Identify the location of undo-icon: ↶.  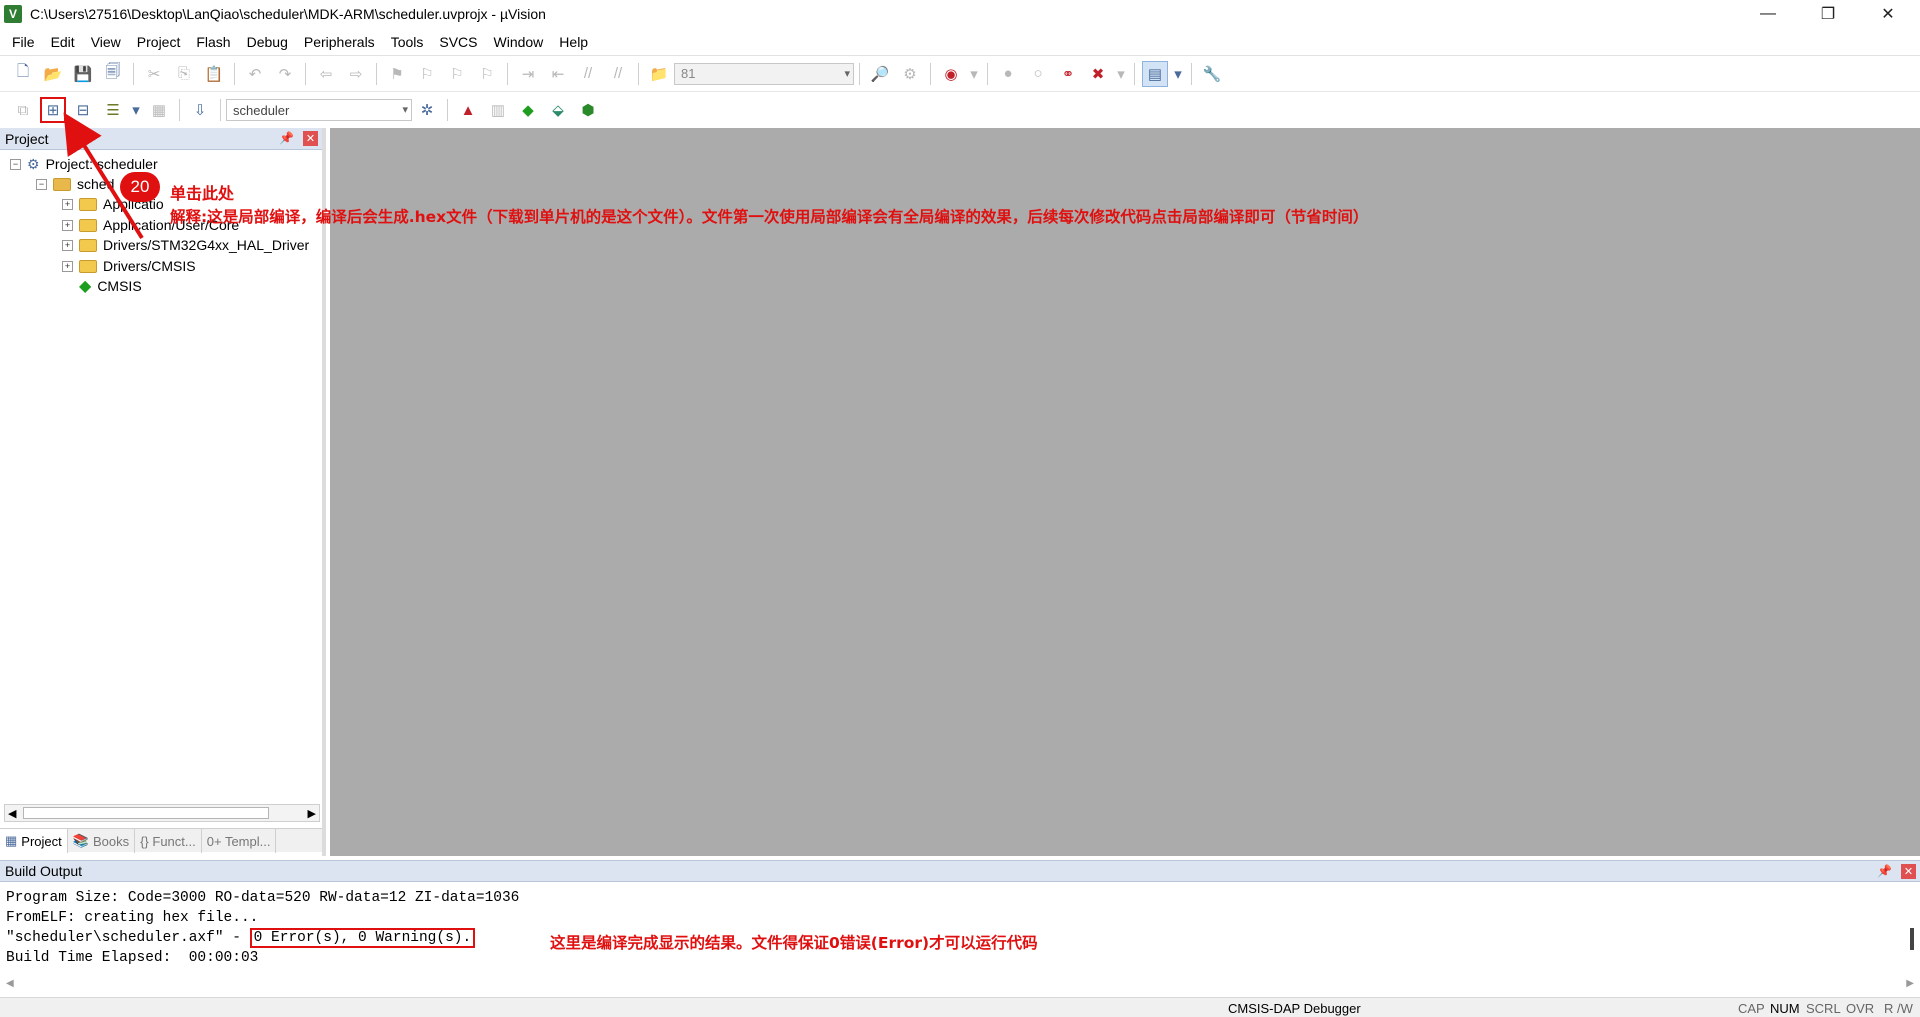
(255, 74).